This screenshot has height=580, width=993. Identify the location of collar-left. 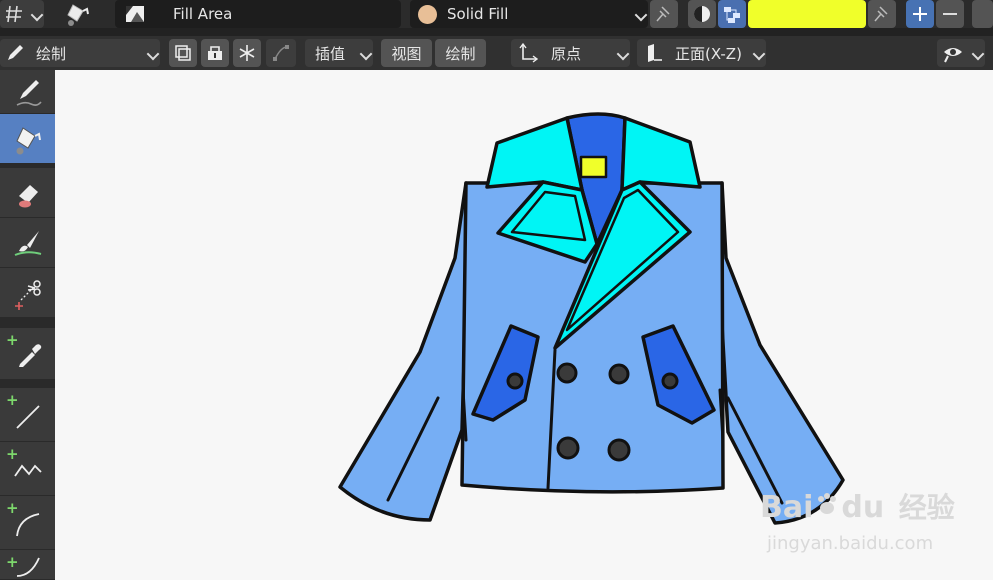
(534, 154).